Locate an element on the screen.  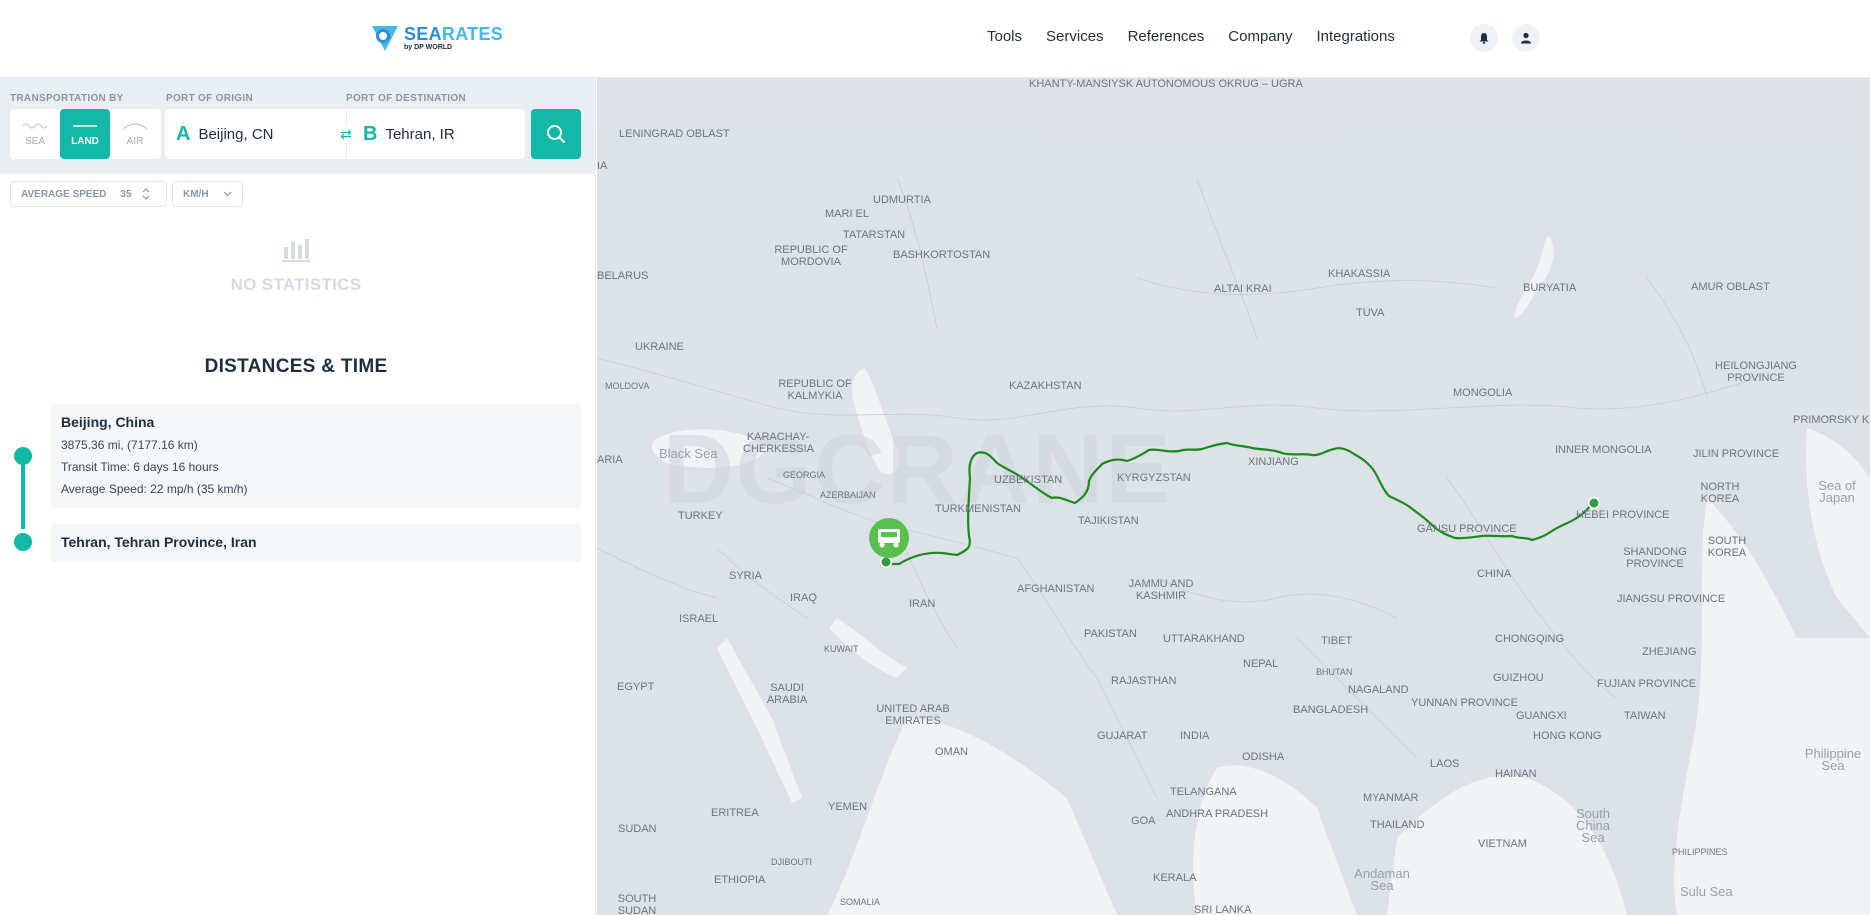
mode-land-button: LAND is located at coordinates (85, 134).